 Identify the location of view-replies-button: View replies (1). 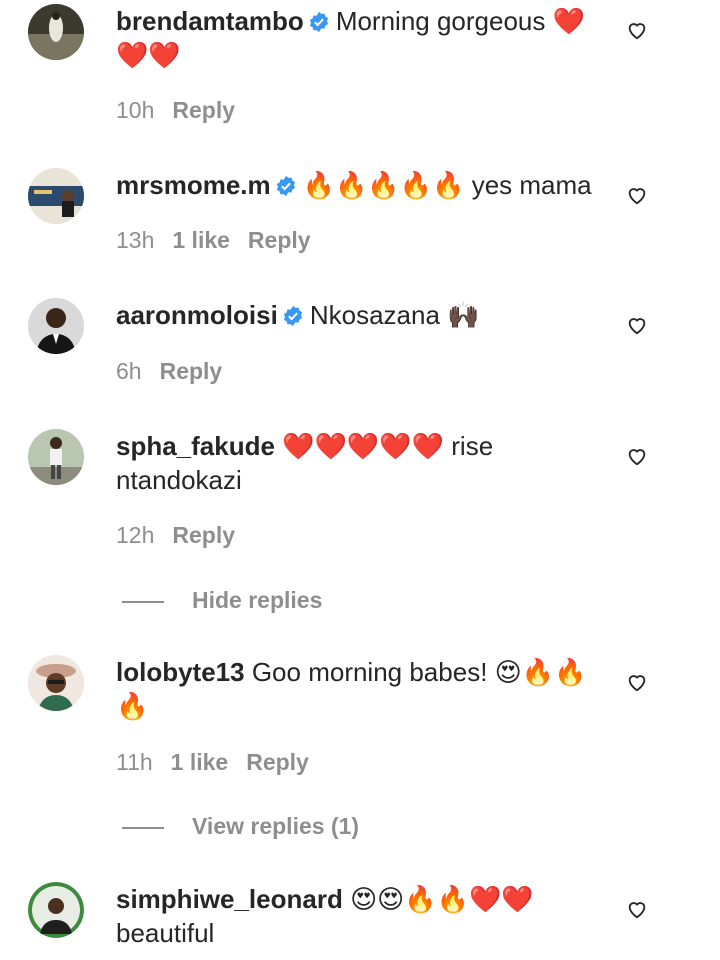
(240, 826).